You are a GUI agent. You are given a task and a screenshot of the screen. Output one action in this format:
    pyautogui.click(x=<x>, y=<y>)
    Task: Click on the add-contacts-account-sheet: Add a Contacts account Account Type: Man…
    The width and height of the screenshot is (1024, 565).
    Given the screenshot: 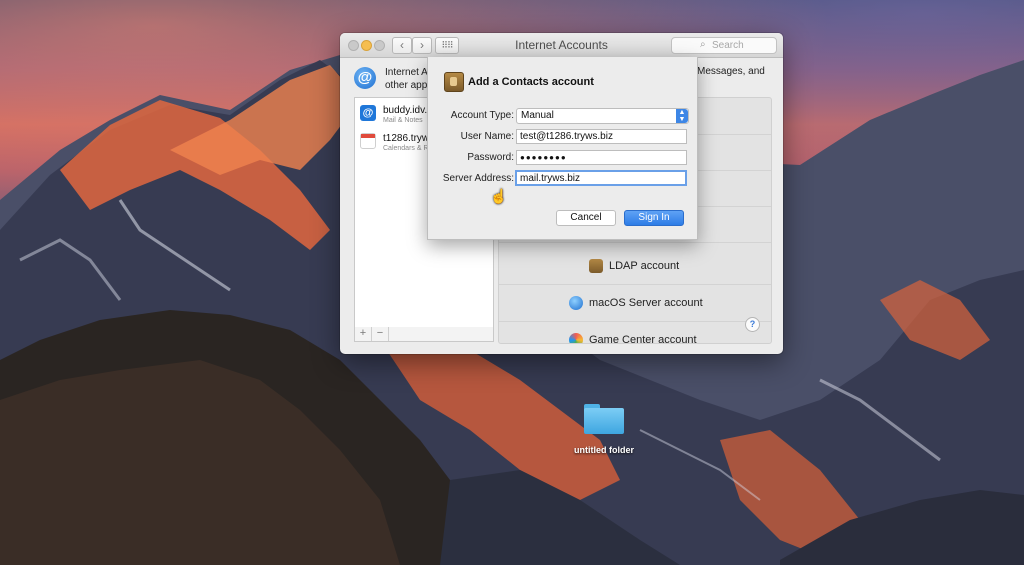 What is the action you would take?
    pyautogui.click(x=562, y=148)
    